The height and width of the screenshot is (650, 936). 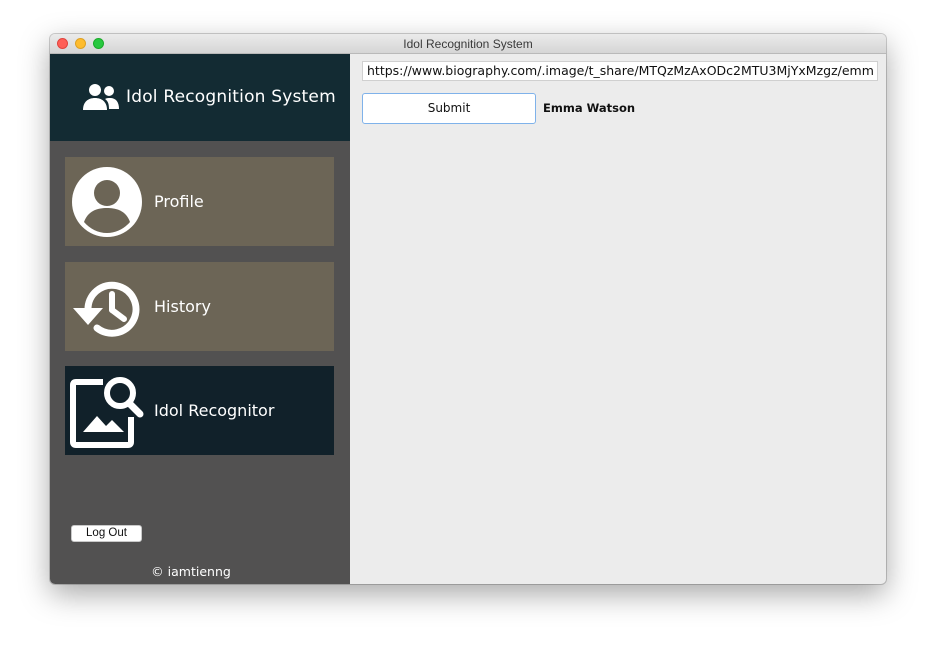 I want to click on sidebar-item-label: History, so click(x=182, y=306).